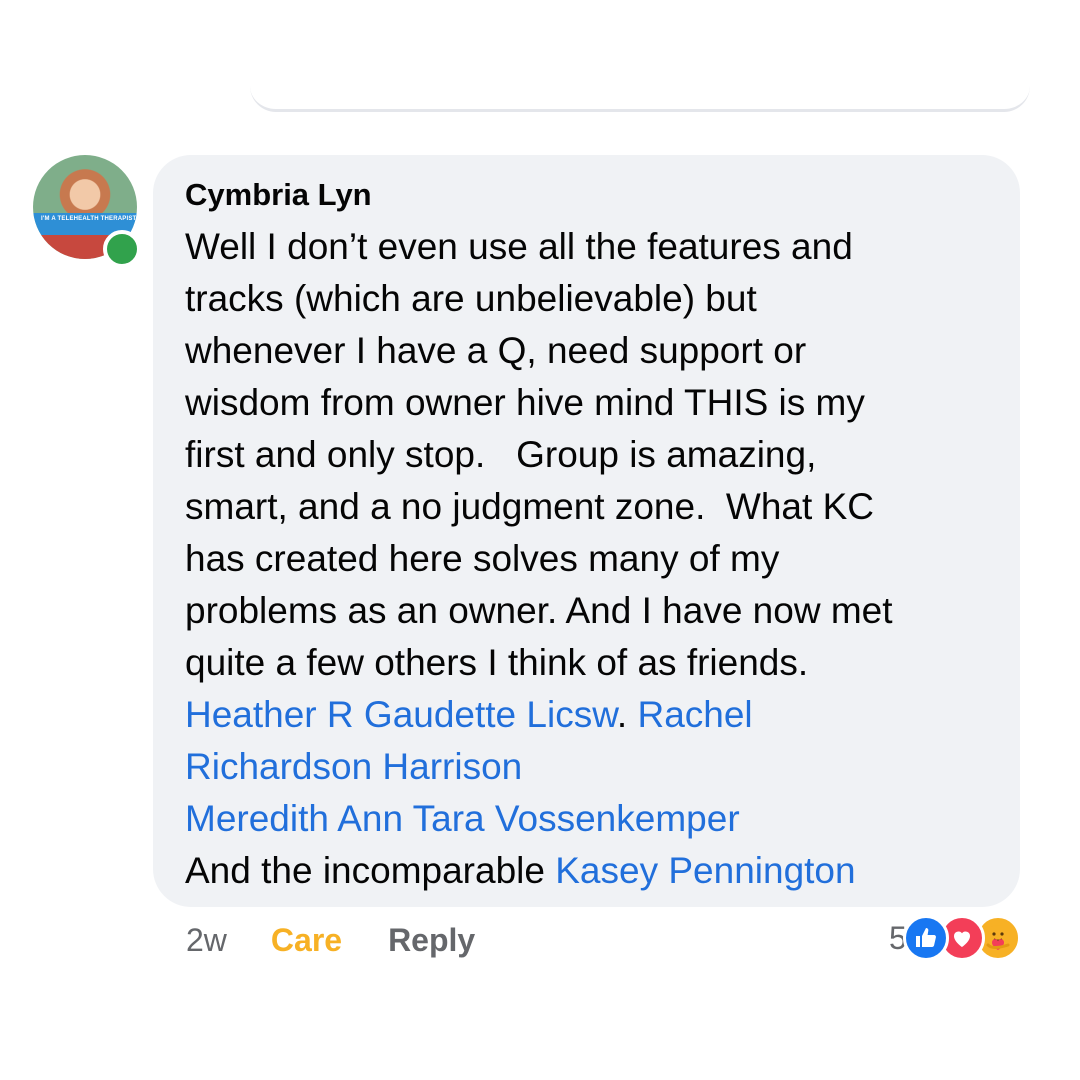  I want to click on comment-text-segment: first and only stop. Group is amazing,, so click(501, 454).